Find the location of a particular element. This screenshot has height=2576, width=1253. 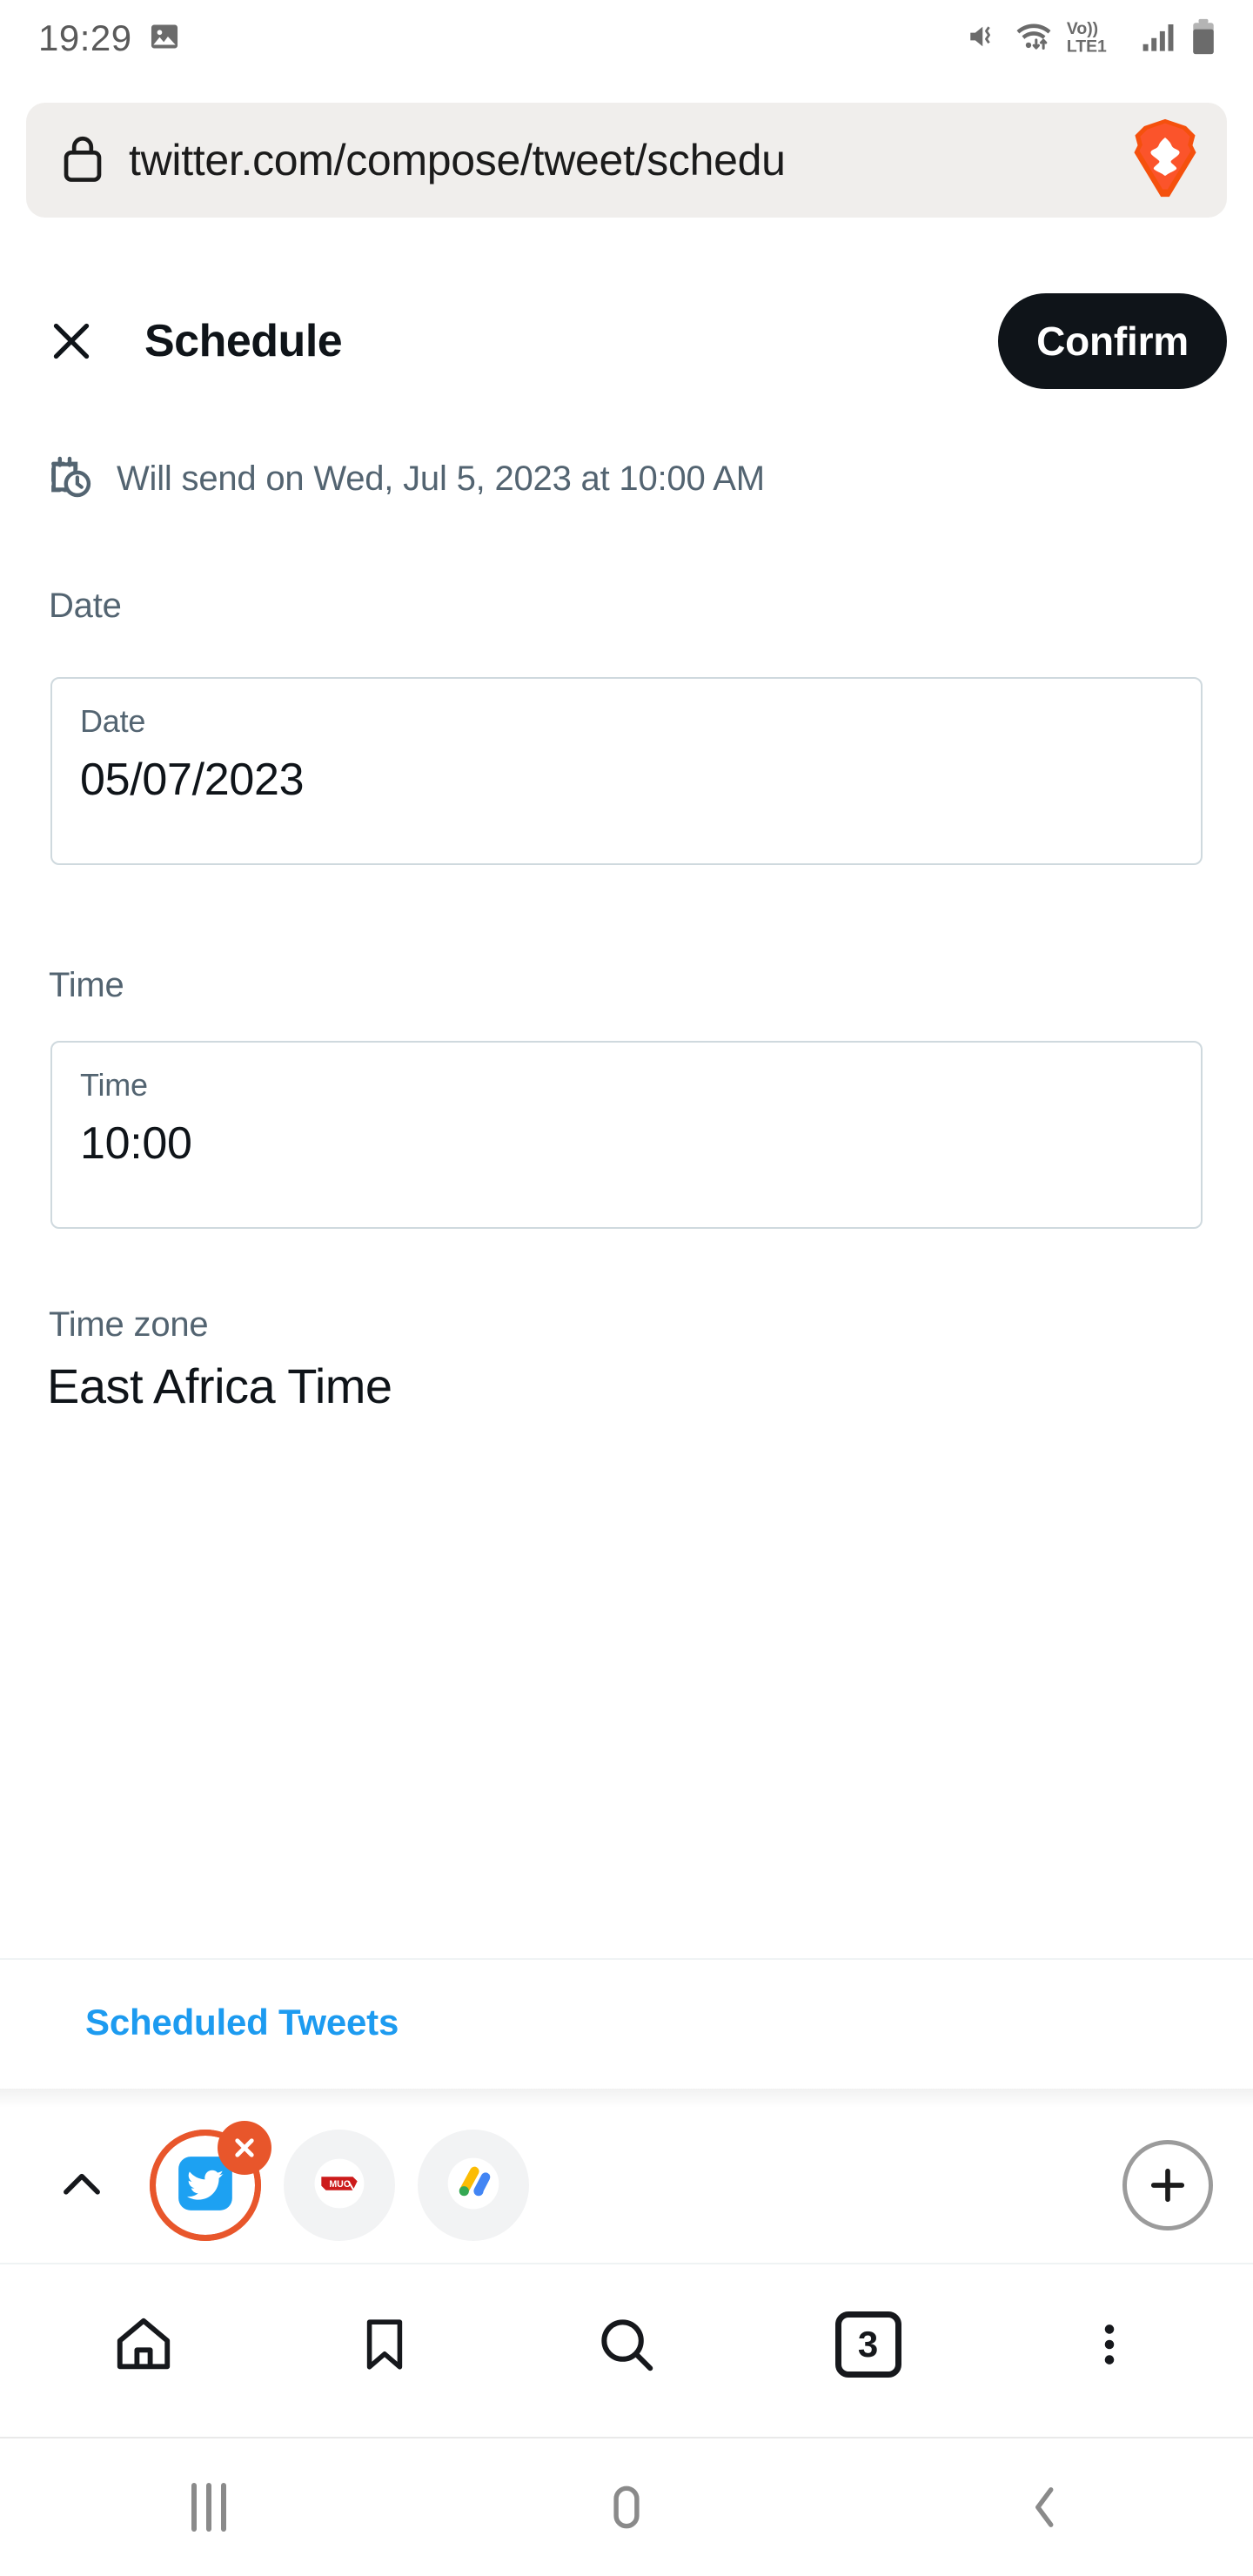

recents-icon is located at coordinates (209, 2507).